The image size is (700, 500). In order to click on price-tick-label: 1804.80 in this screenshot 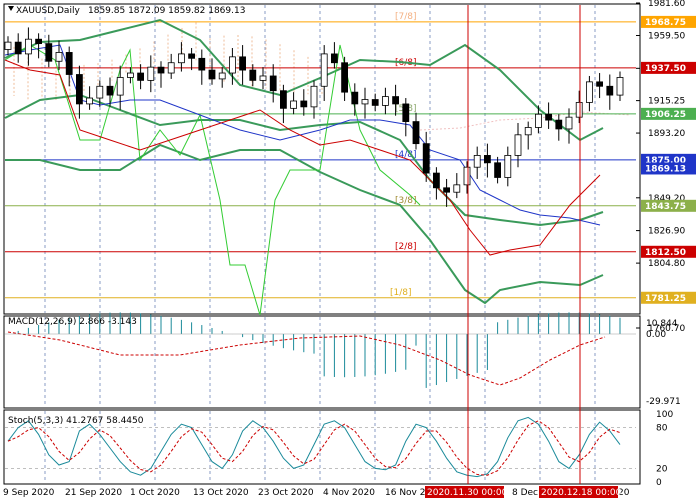, I will do `click(666, 264)`.